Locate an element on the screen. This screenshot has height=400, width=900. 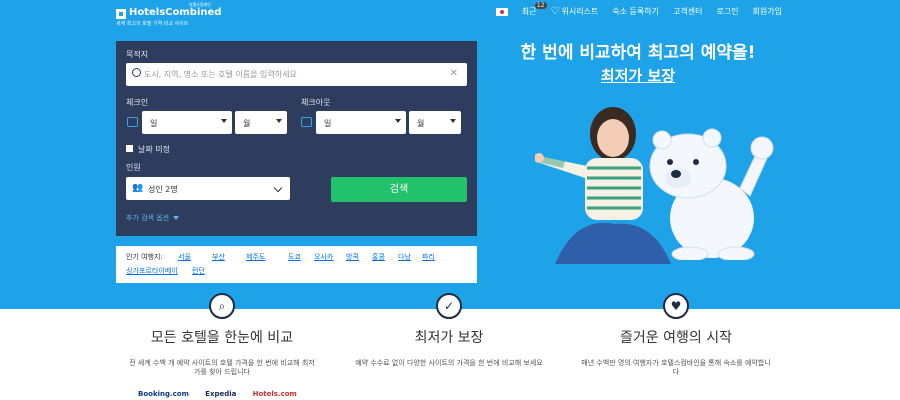
guests-label: 인원 is located at coordinates (133, 167).